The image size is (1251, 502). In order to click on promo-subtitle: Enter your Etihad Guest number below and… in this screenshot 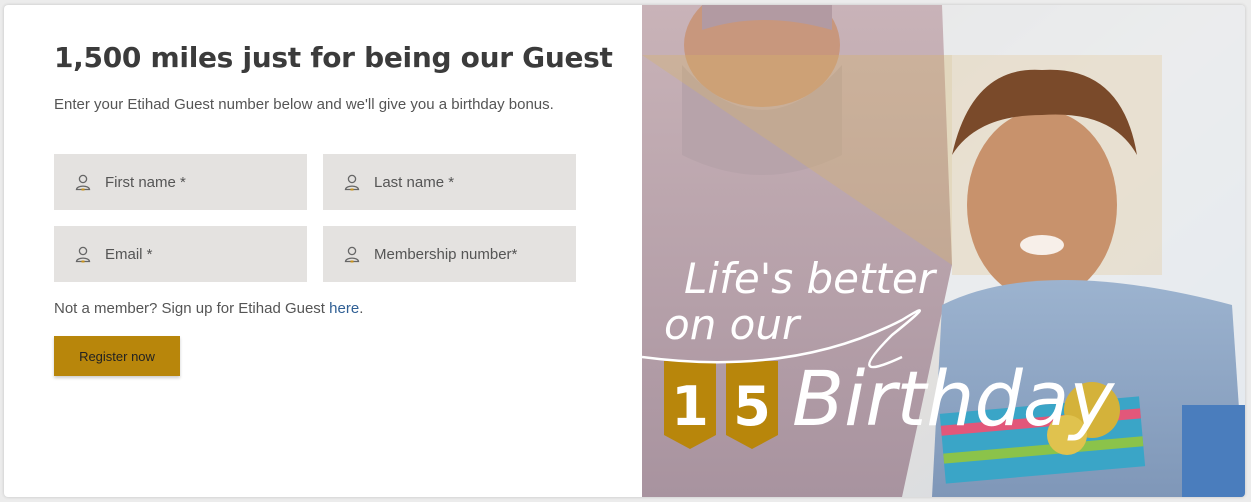, I will do `click(304, 104)`.